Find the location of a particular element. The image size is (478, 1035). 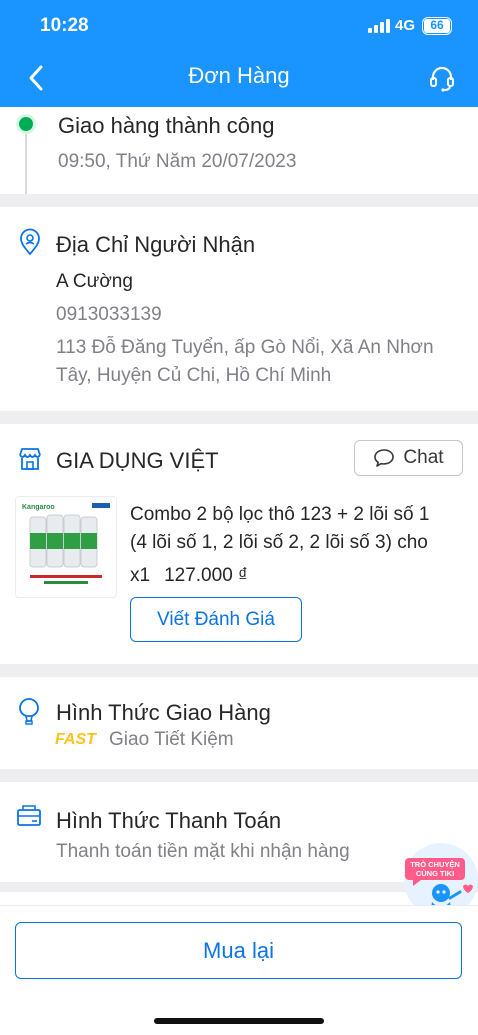

chat-bubble-icon is located at coordinates (384, 458).